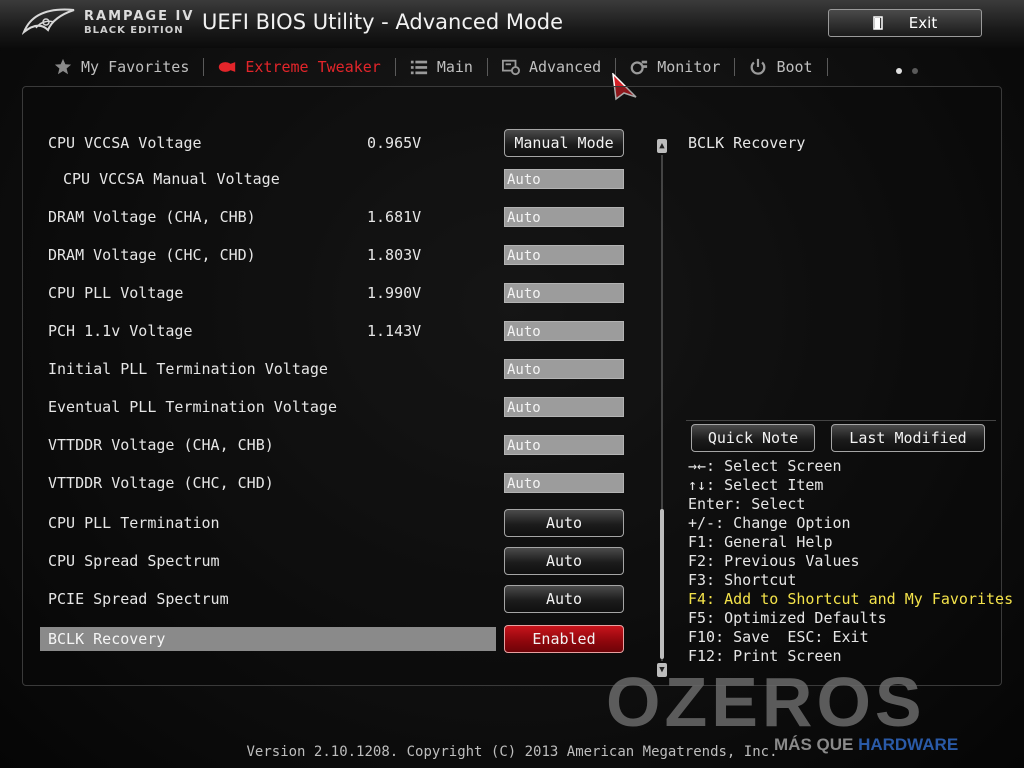 The image size is (1024, 768). Describe the element at coordinates (120, 331) in the screenshot. I see `setting-label: PCH 1.1v Voltage` at that location.